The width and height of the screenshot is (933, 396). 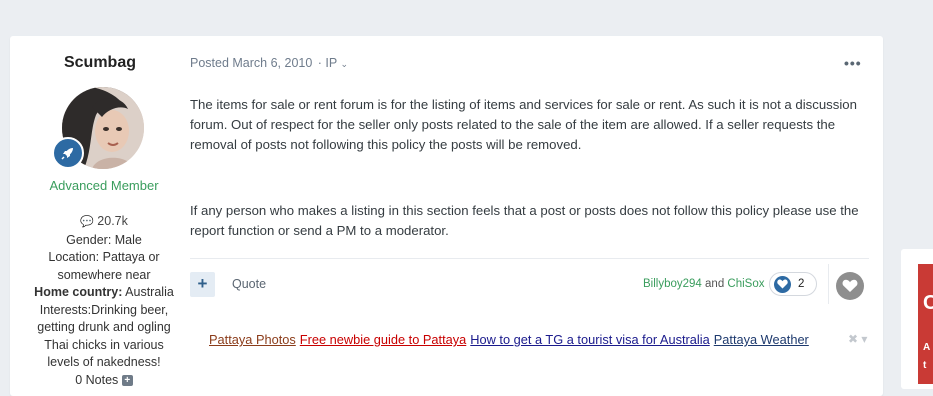 I want to click on ip-label: · IP, so click(x=327, y=63).